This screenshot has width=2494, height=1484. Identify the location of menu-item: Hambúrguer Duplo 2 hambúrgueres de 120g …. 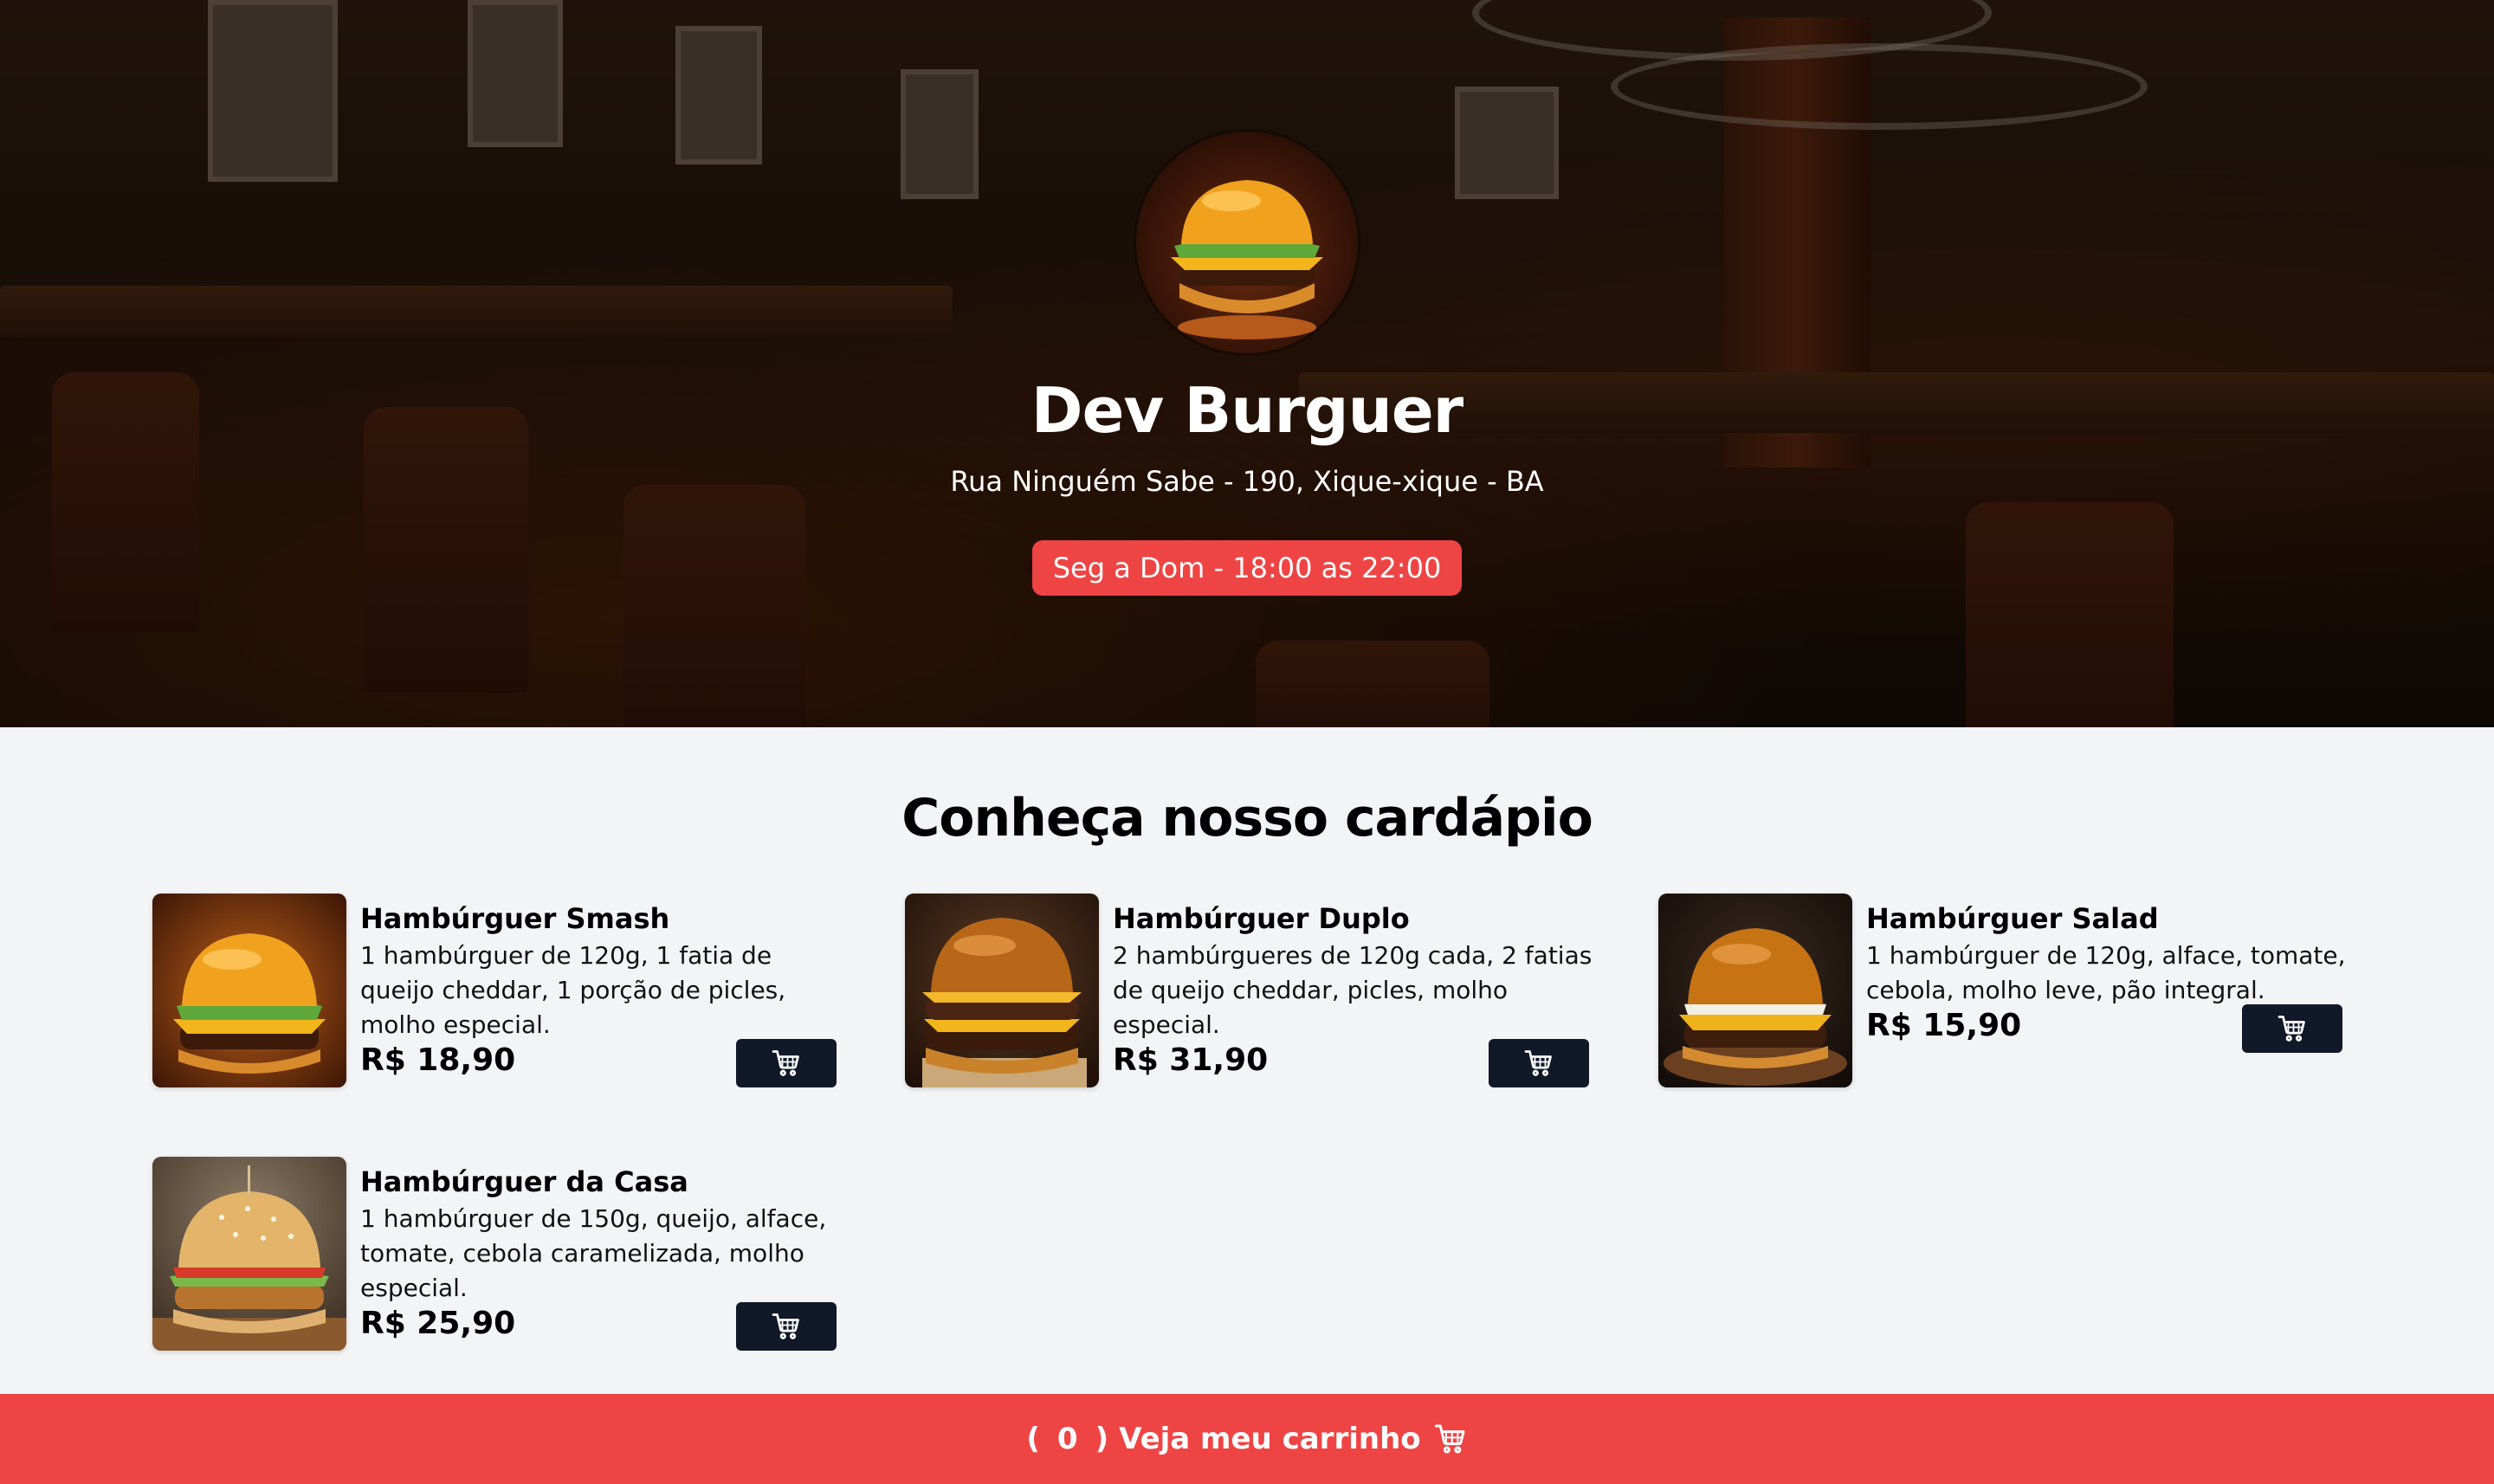
(1248, 991).